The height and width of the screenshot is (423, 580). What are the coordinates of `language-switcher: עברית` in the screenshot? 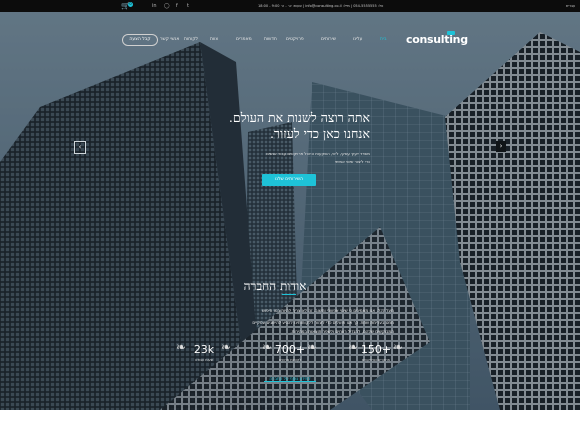 It's located at (570, 6).